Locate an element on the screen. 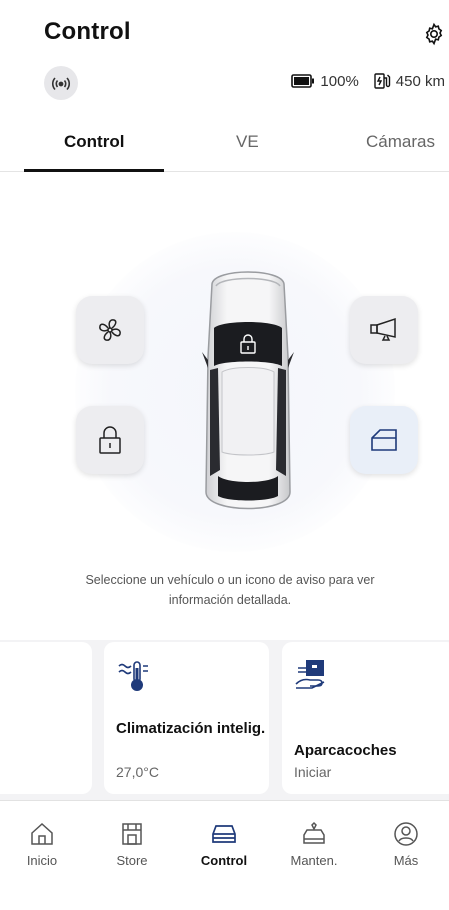  page-title: Control is located at coordinates (87, 31).